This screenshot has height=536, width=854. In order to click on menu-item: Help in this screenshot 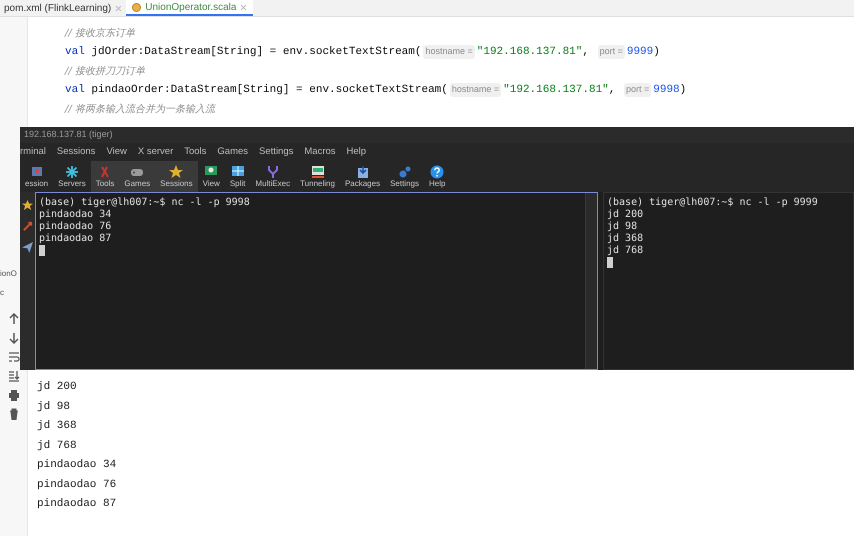, I will do `click(356, 152)`.